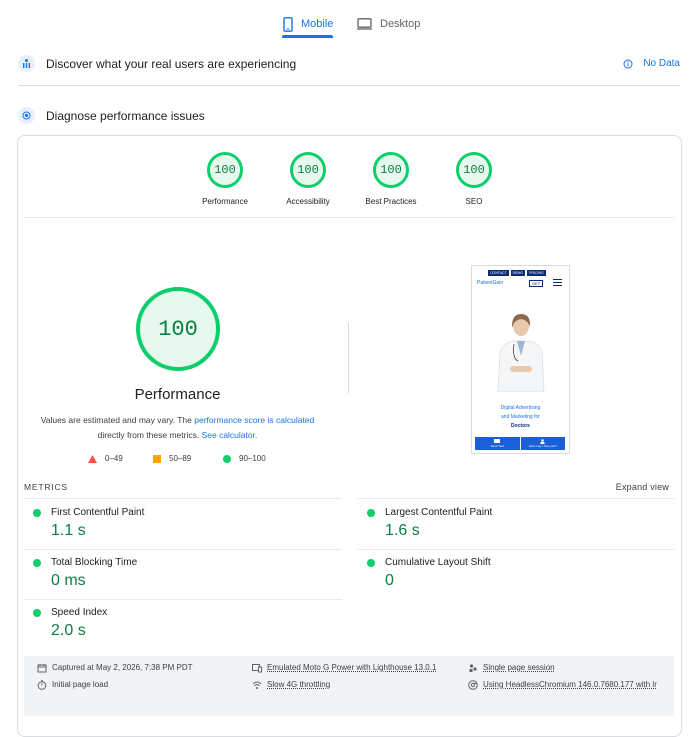 Image resolution: width=700 pixels, height=737 pixels. Describe the element at coordinates (288, 24) in the screenshot. I see `smartphone-icon` at that location.